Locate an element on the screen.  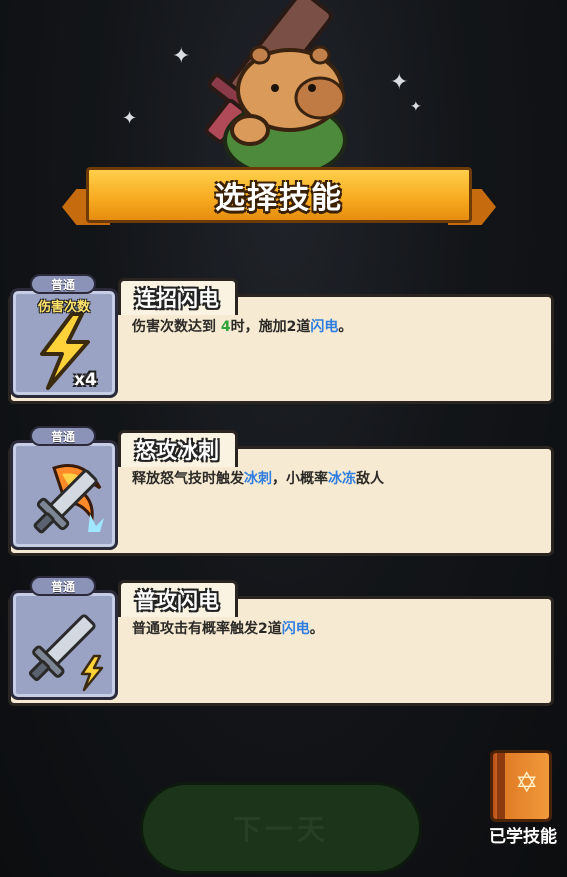
learned-skills-button: ✡ 已学技能 is located at coordinates (521, 798).